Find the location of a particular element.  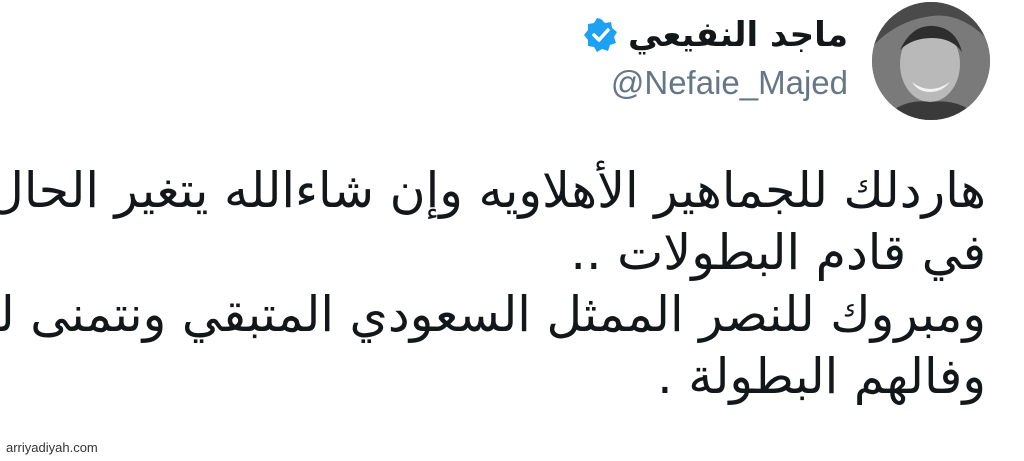

tweet-line-4: وفالهم البطولة . is located at coordinates (821, 376).